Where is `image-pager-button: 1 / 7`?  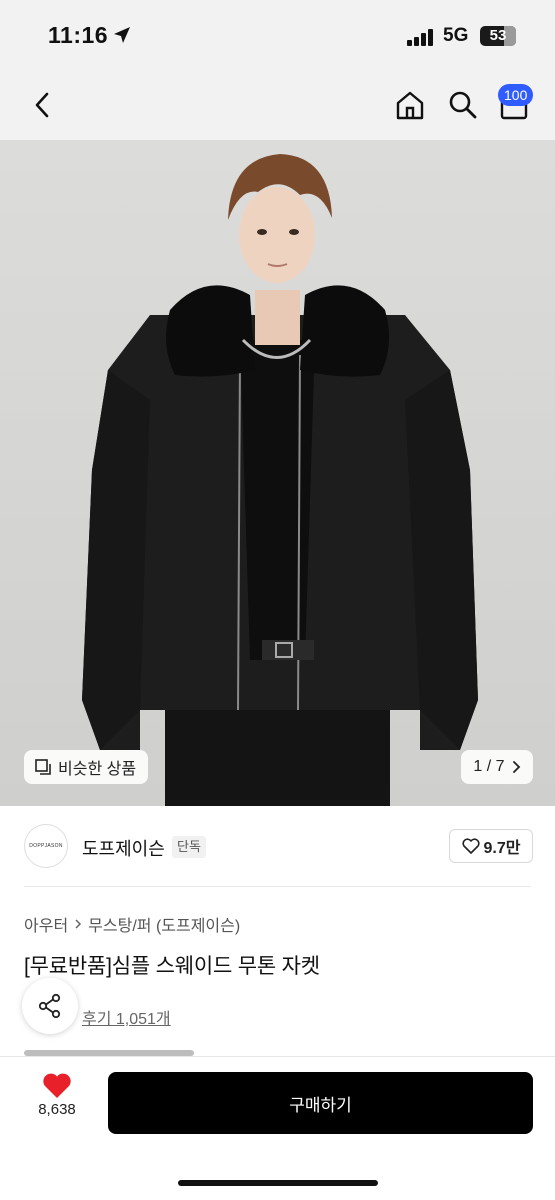 image-pager-button: 1 / 7 is located at coordinates (497, 767).